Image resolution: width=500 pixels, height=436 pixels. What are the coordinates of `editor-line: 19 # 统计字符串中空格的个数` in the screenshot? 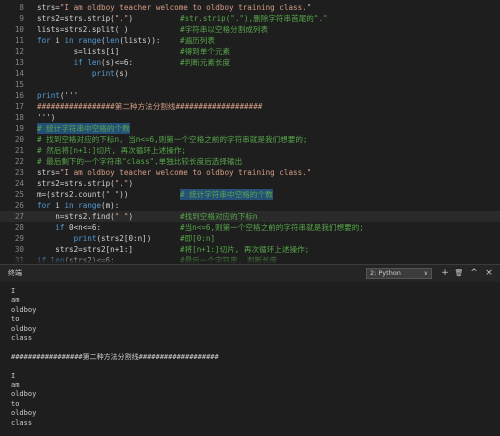 It's located at (250, 128).